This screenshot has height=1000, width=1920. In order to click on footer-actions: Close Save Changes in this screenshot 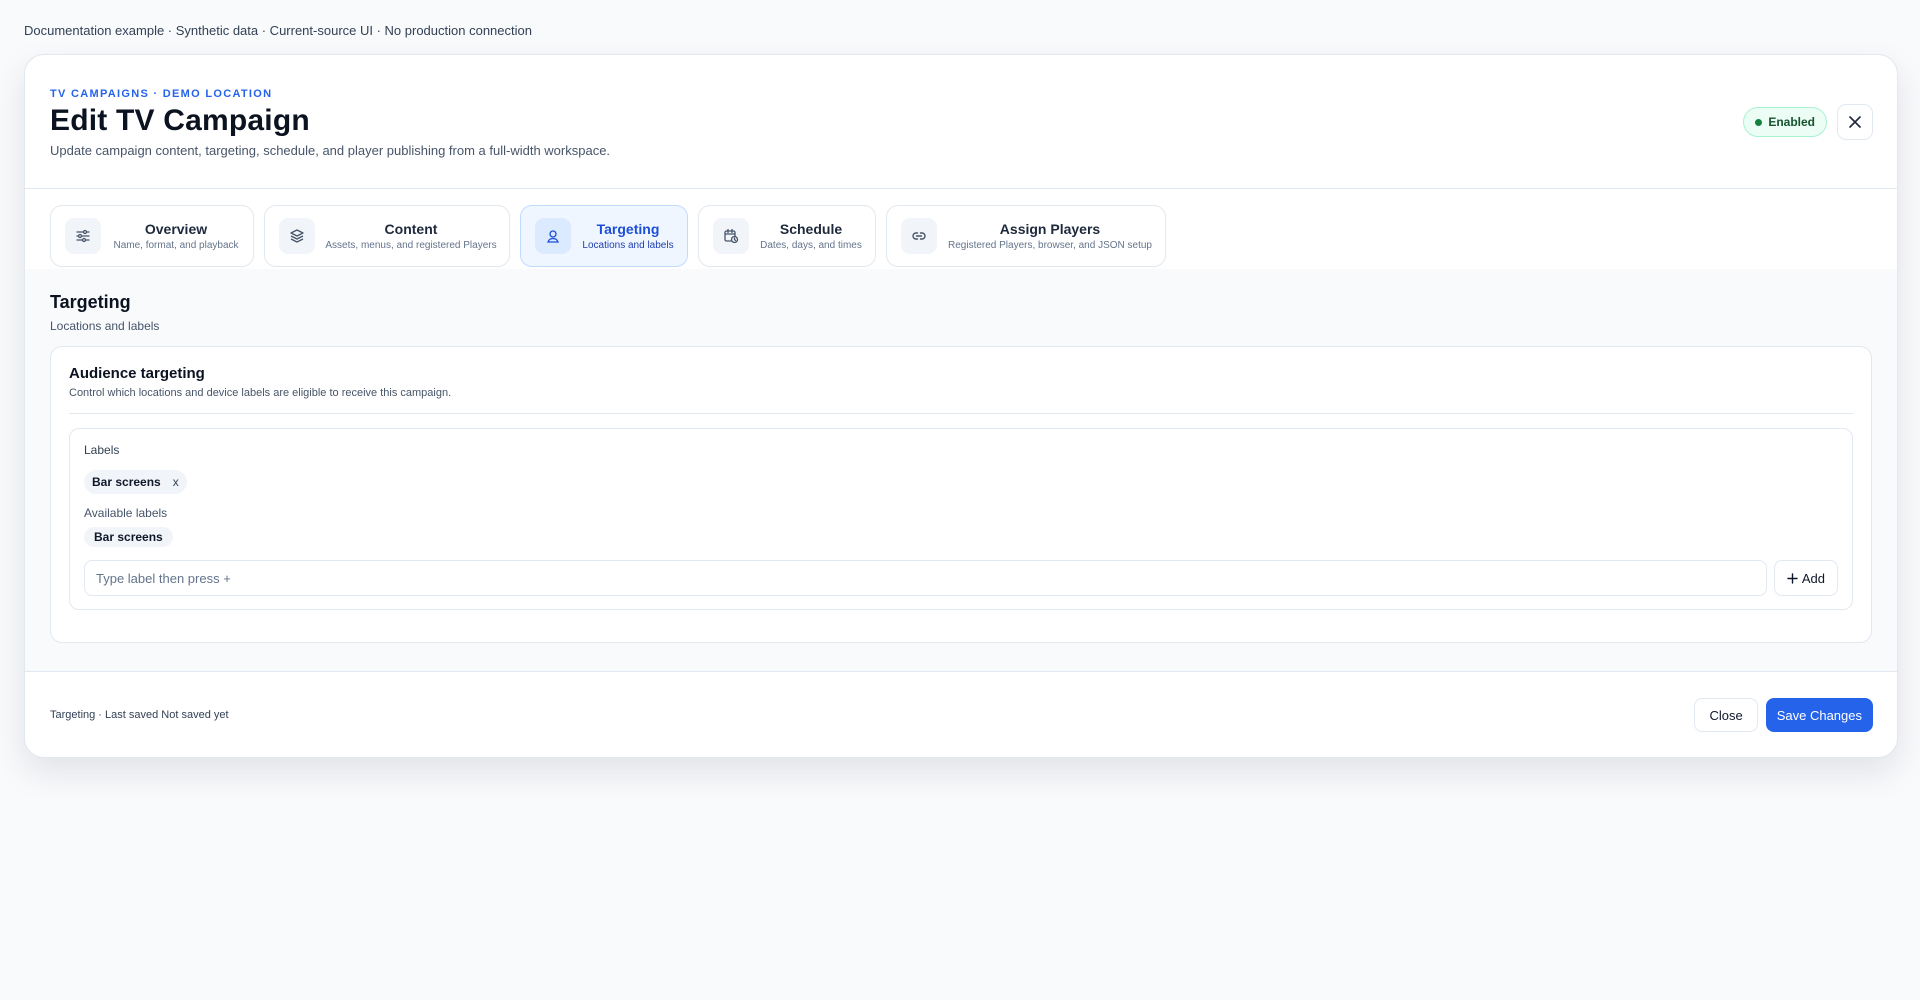, I will do `click(1783, 715)`.